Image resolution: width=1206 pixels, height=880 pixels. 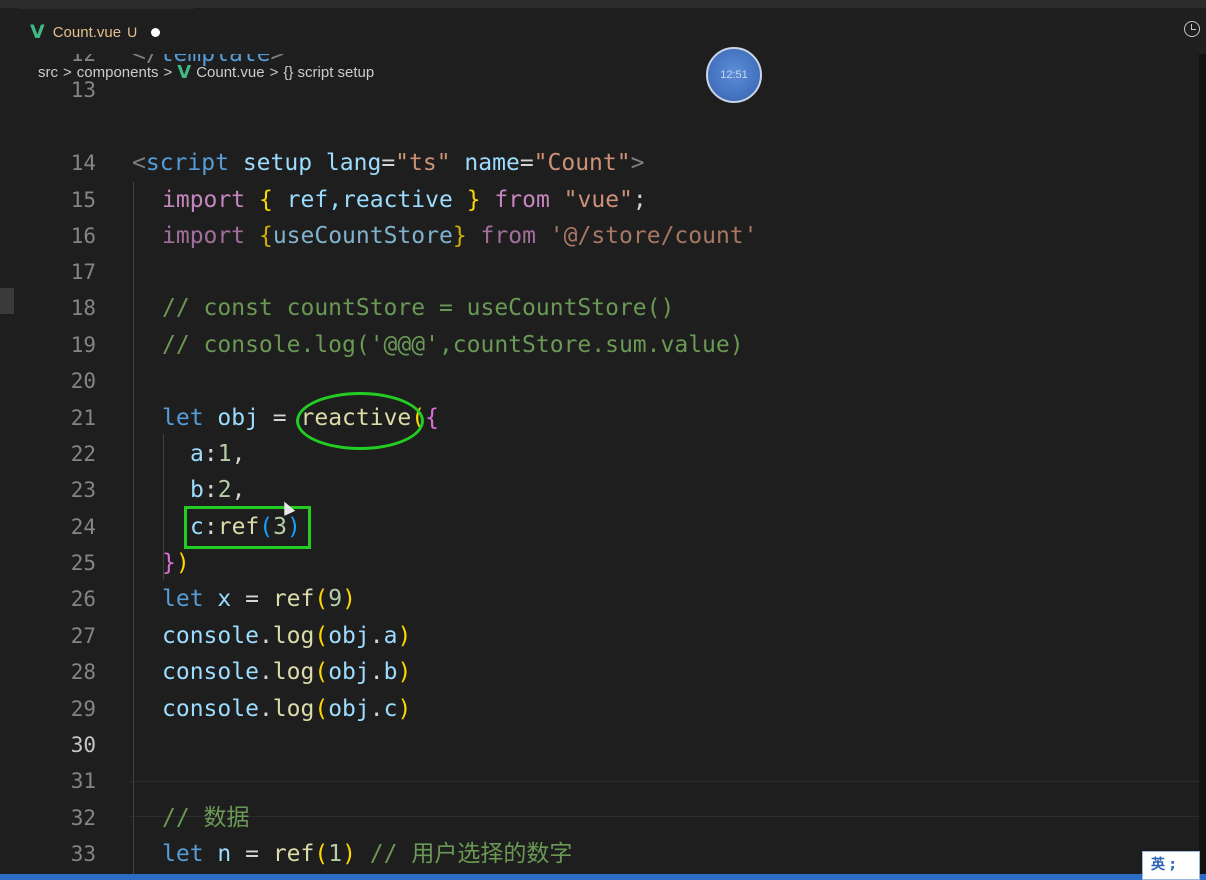 What do you see at coordinates (599, 818) in the screenshot?
I see `code-line: 32 // 数据` at bounding box center [599, 818].